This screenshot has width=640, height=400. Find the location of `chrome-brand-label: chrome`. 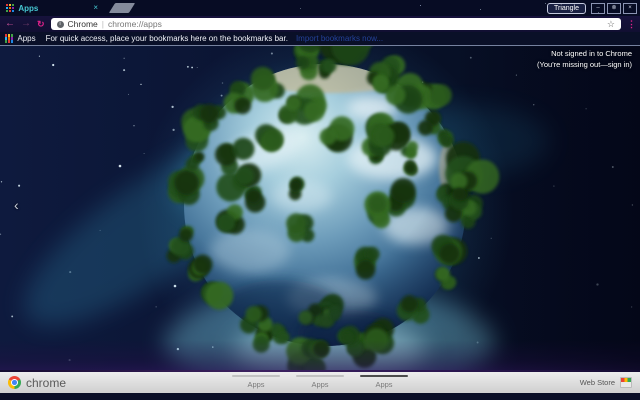

chrome-brand-label: chrome is located at coordinates (46, 382).